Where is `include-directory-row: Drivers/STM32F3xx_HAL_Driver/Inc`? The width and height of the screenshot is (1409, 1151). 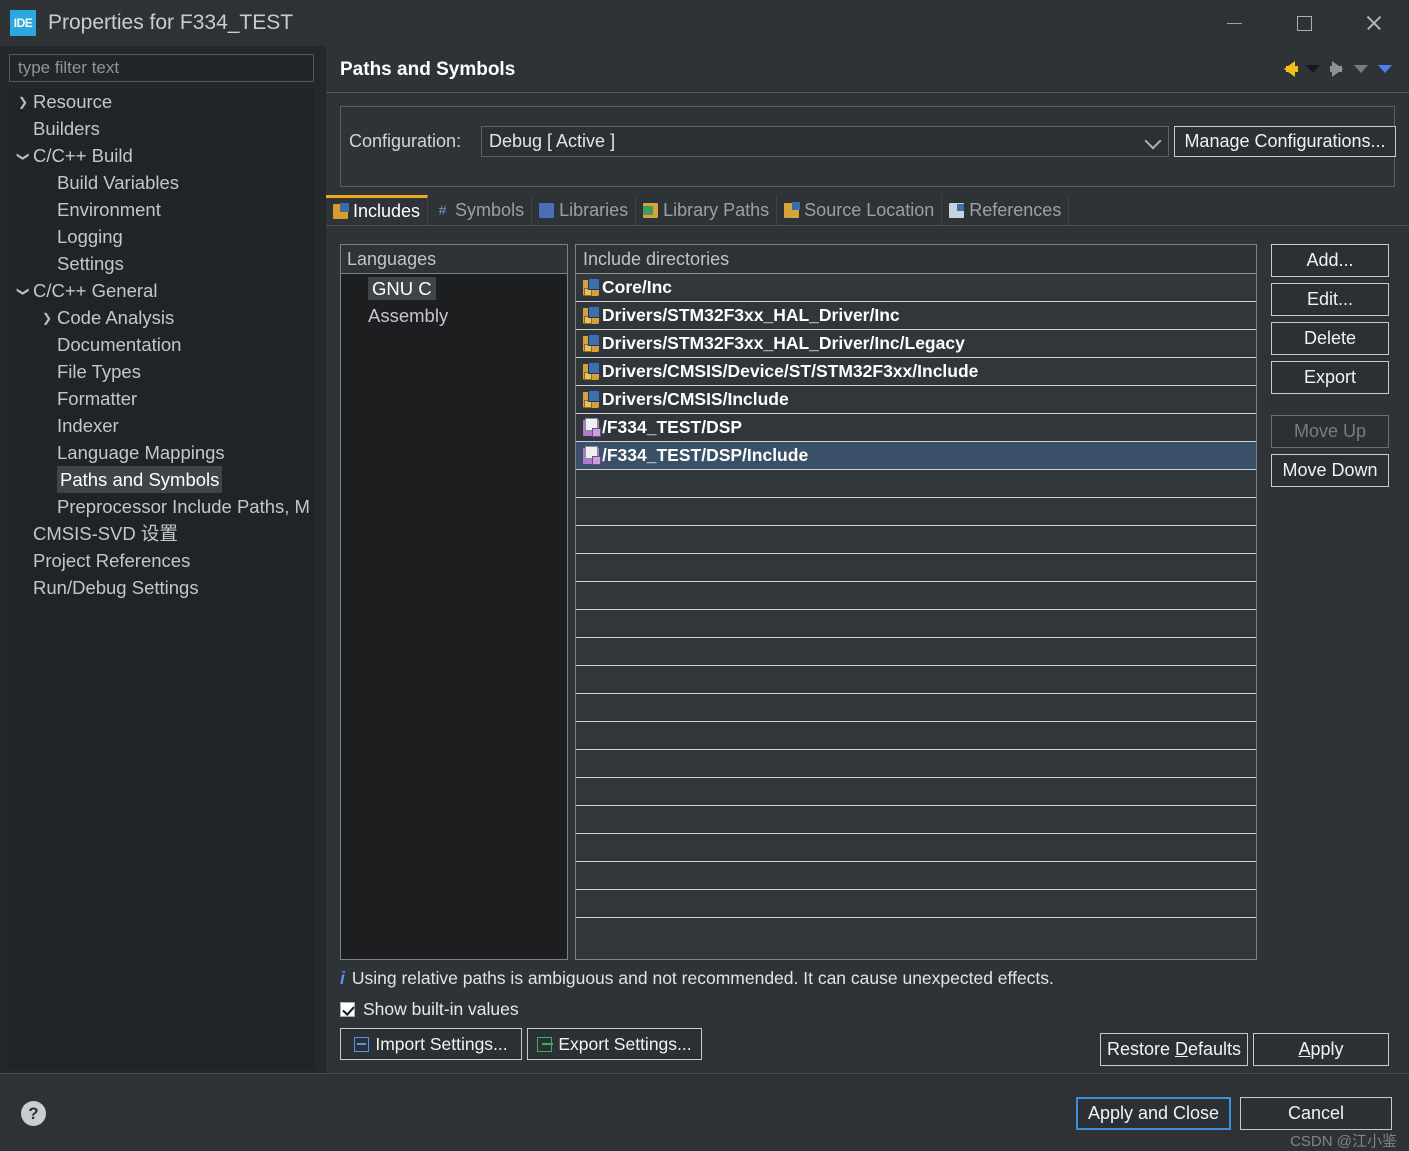
include-directory-row: Drivers/STM32F3xx_HAL_Driver/Inc is located at coordinates (916, 316).